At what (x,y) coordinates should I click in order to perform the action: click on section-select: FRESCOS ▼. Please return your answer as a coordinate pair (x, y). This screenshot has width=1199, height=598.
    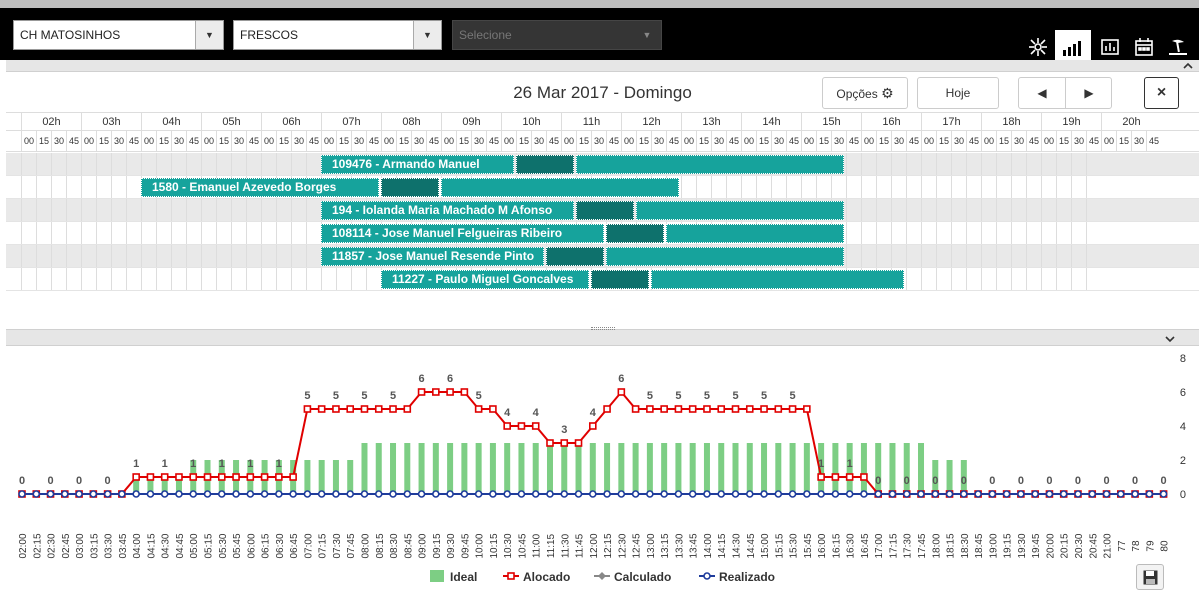
    Looking at the image, I should click on (337, 35).